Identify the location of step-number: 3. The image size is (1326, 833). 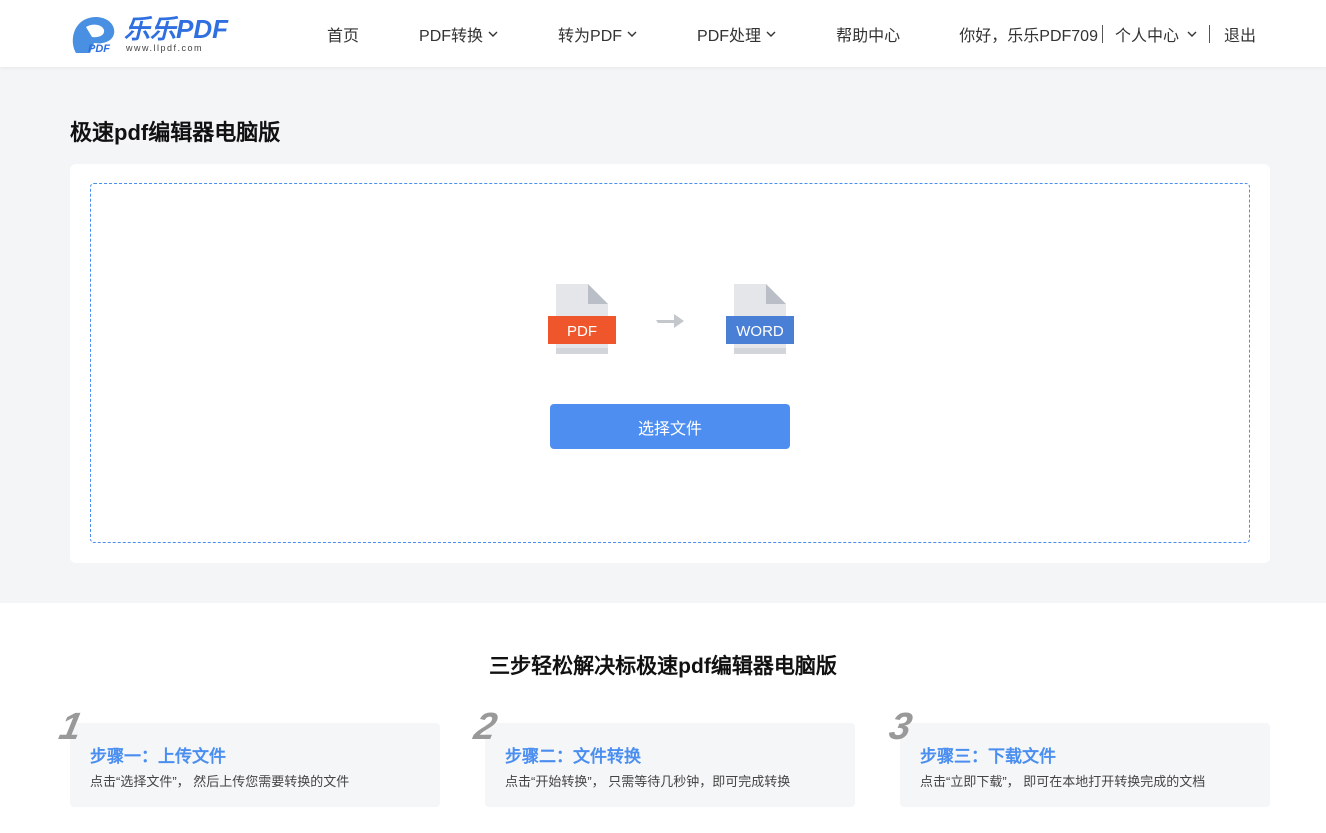
(900, 727).